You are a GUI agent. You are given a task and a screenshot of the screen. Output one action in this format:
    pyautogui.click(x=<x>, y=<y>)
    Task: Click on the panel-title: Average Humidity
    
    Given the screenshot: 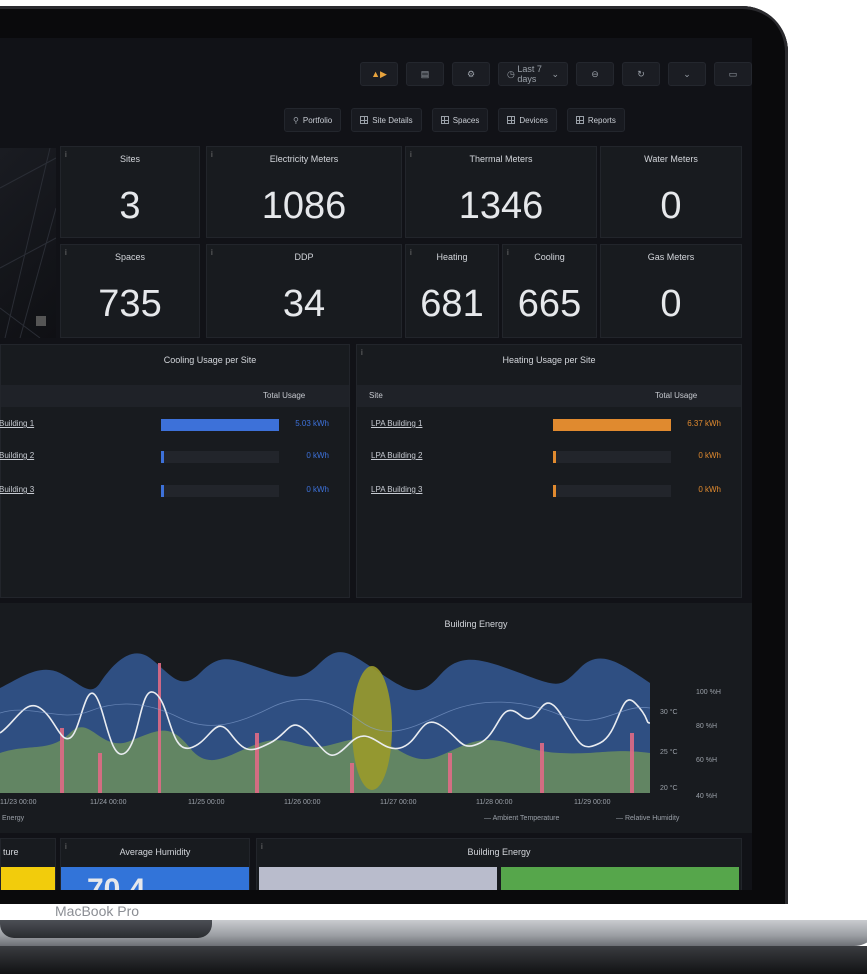 What is the action you would take?
    pyautogui.click(x=155, y=852)
    